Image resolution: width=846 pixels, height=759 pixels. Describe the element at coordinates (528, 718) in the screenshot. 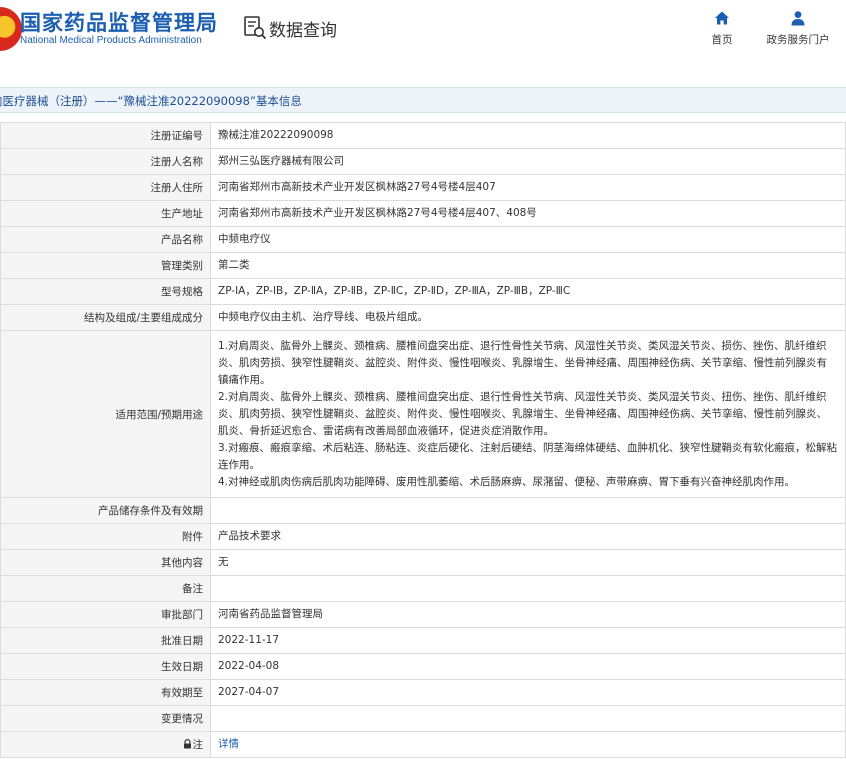

I see `field-value-change` at that location.